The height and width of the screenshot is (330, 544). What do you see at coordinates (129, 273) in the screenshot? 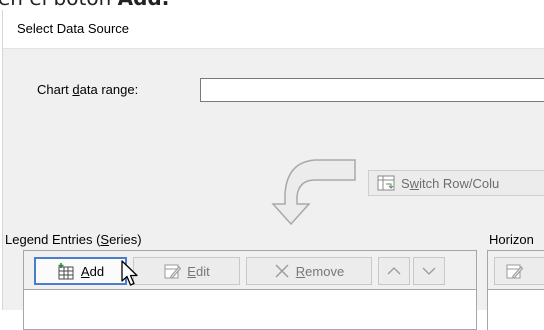
I see `mouse-pointer-icon` at bounding box center [129, 273].